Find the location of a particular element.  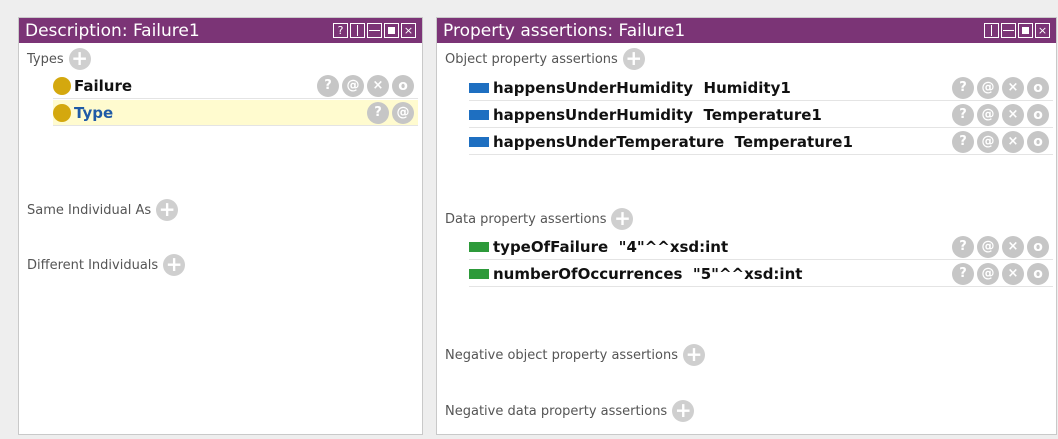

different-individuals-label: Different Individuals is located at coordinates (93, 265).